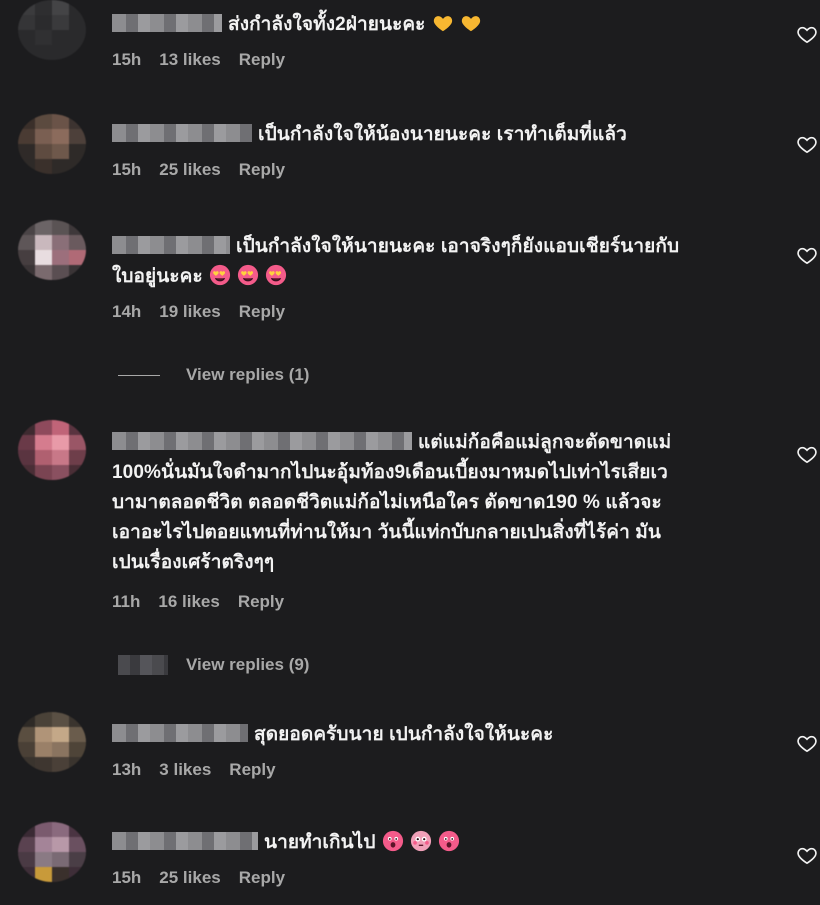 The width and height of the screenshot is (820, 905). Describe the element at coordinates (126, 601) in the screenshot. I see `comment-time: 11h` at that location.